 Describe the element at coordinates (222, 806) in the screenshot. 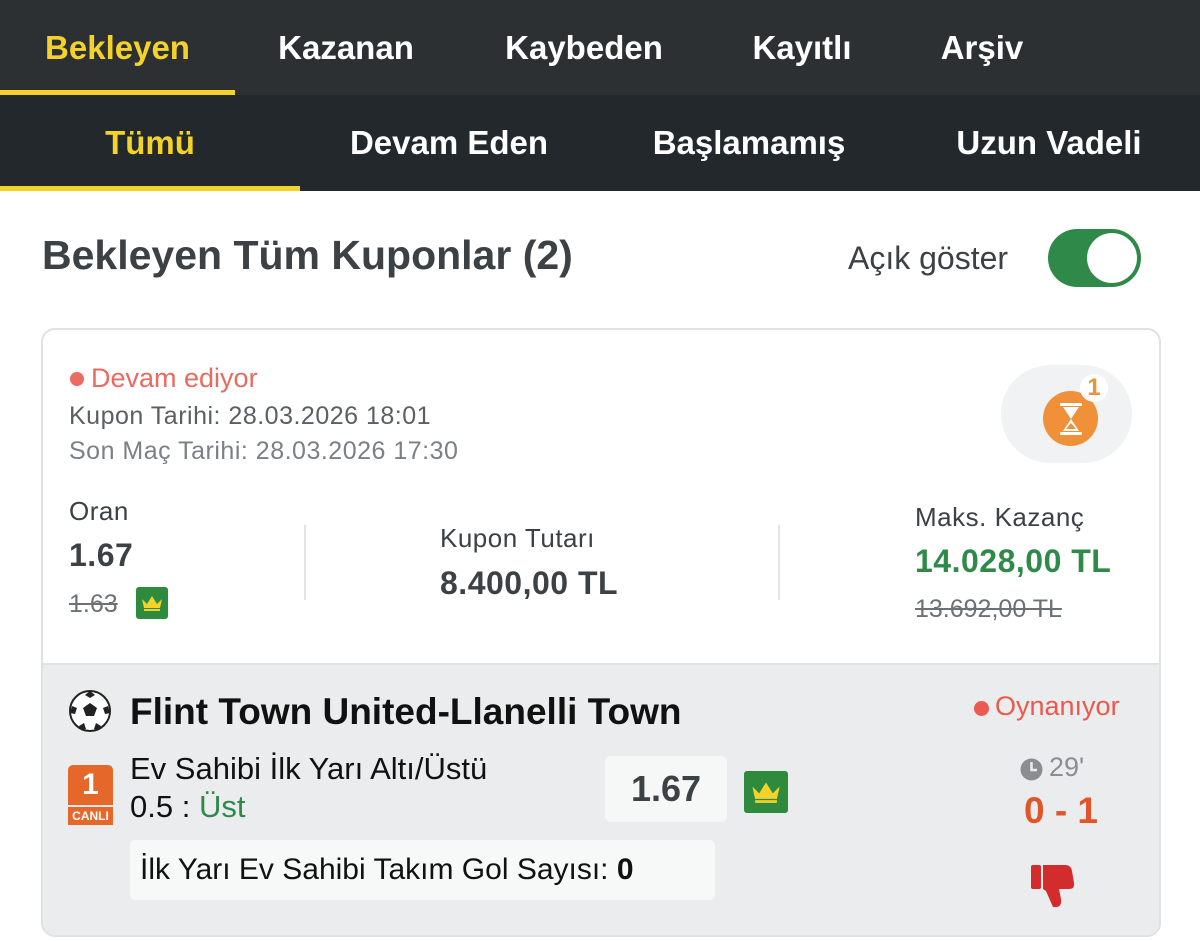

I see `selection-pick: Üst` at that location.